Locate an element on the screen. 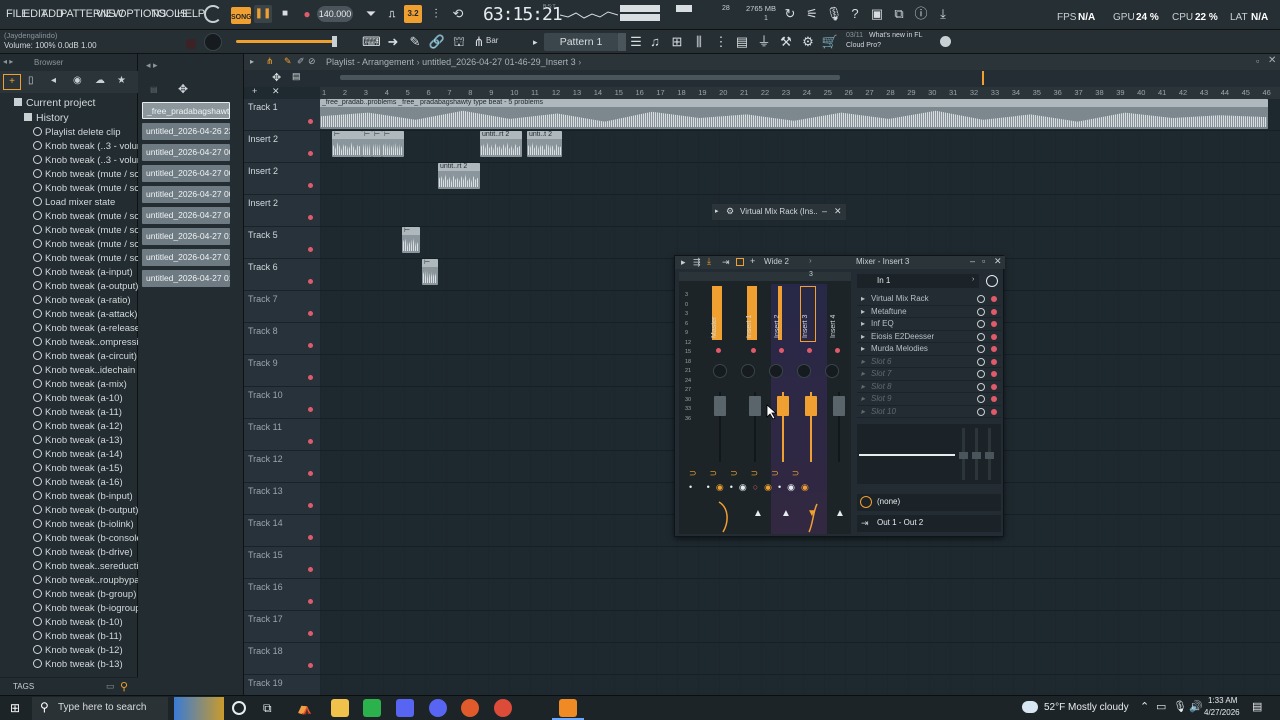 This screenshot has height=720, width=1280. save-icon: ▣ is located at coordinates (877, 14).